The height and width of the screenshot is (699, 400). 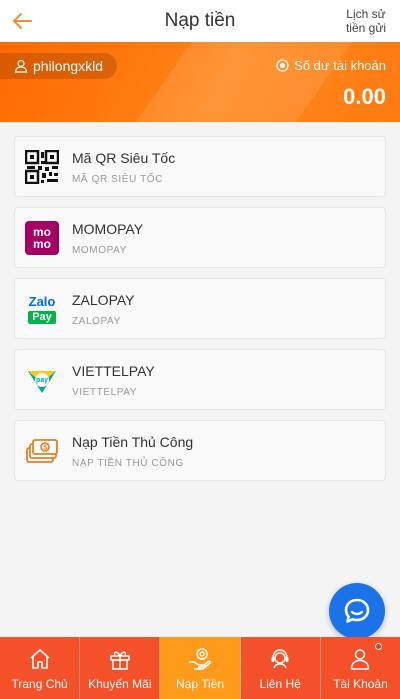 What do you see at coordinates (128, 463) in the screenshot?
I see `method-subtitle: NẠP TIỀN THỦ CÔNG` at bounding box center [128, 463].